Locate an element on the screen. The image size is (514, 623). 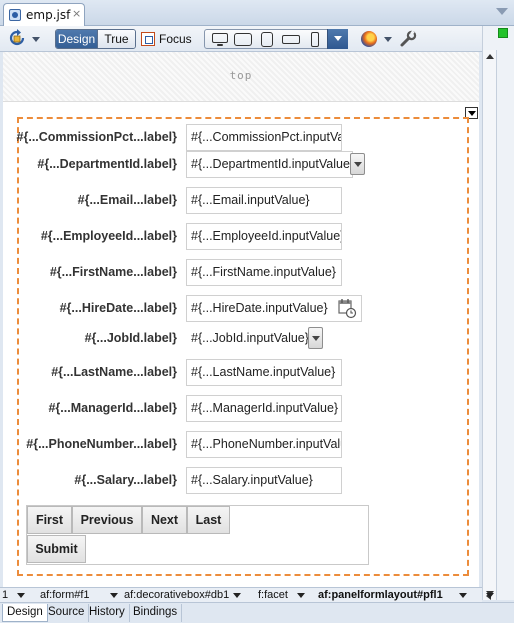
tab-title: emp.jsf is located at coordinates (48, 15).